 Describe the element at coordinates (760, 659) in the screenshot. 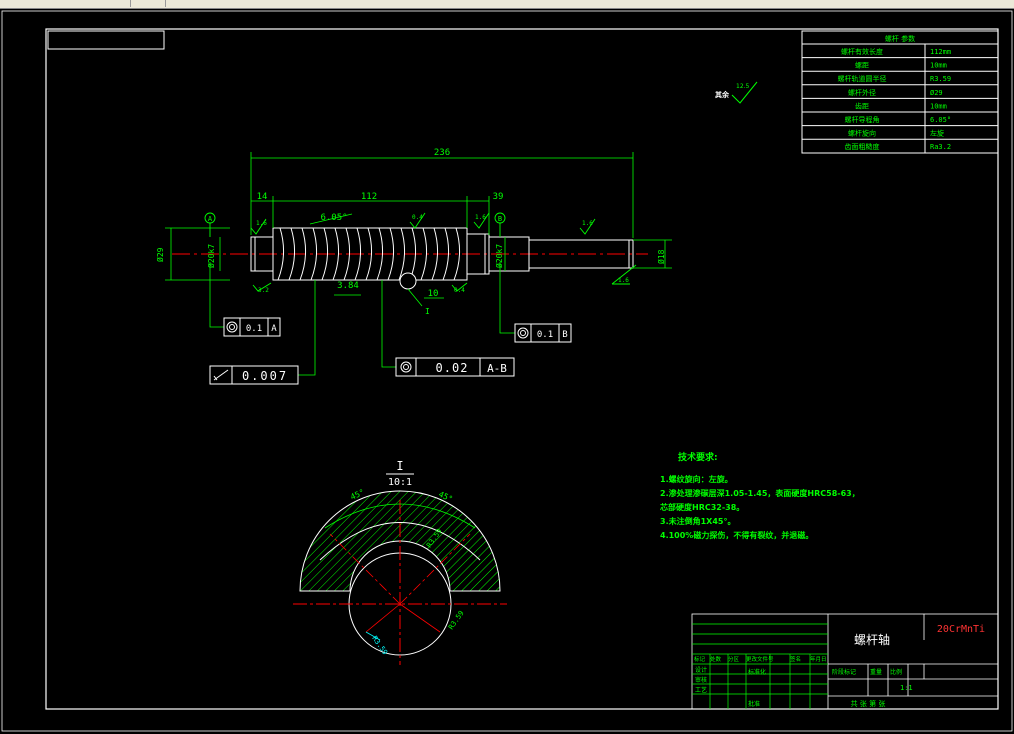

I see `title-header-cell: 更改文件号` at that location.